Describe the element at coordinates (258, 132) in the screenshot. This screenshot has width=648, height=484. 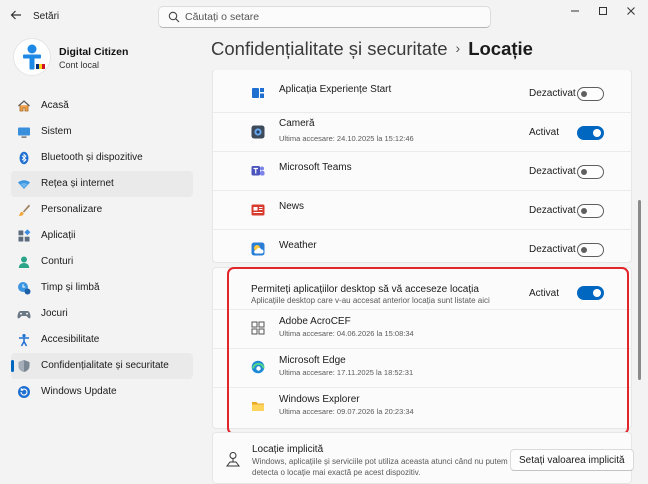
I see `camera-icon` at that location.